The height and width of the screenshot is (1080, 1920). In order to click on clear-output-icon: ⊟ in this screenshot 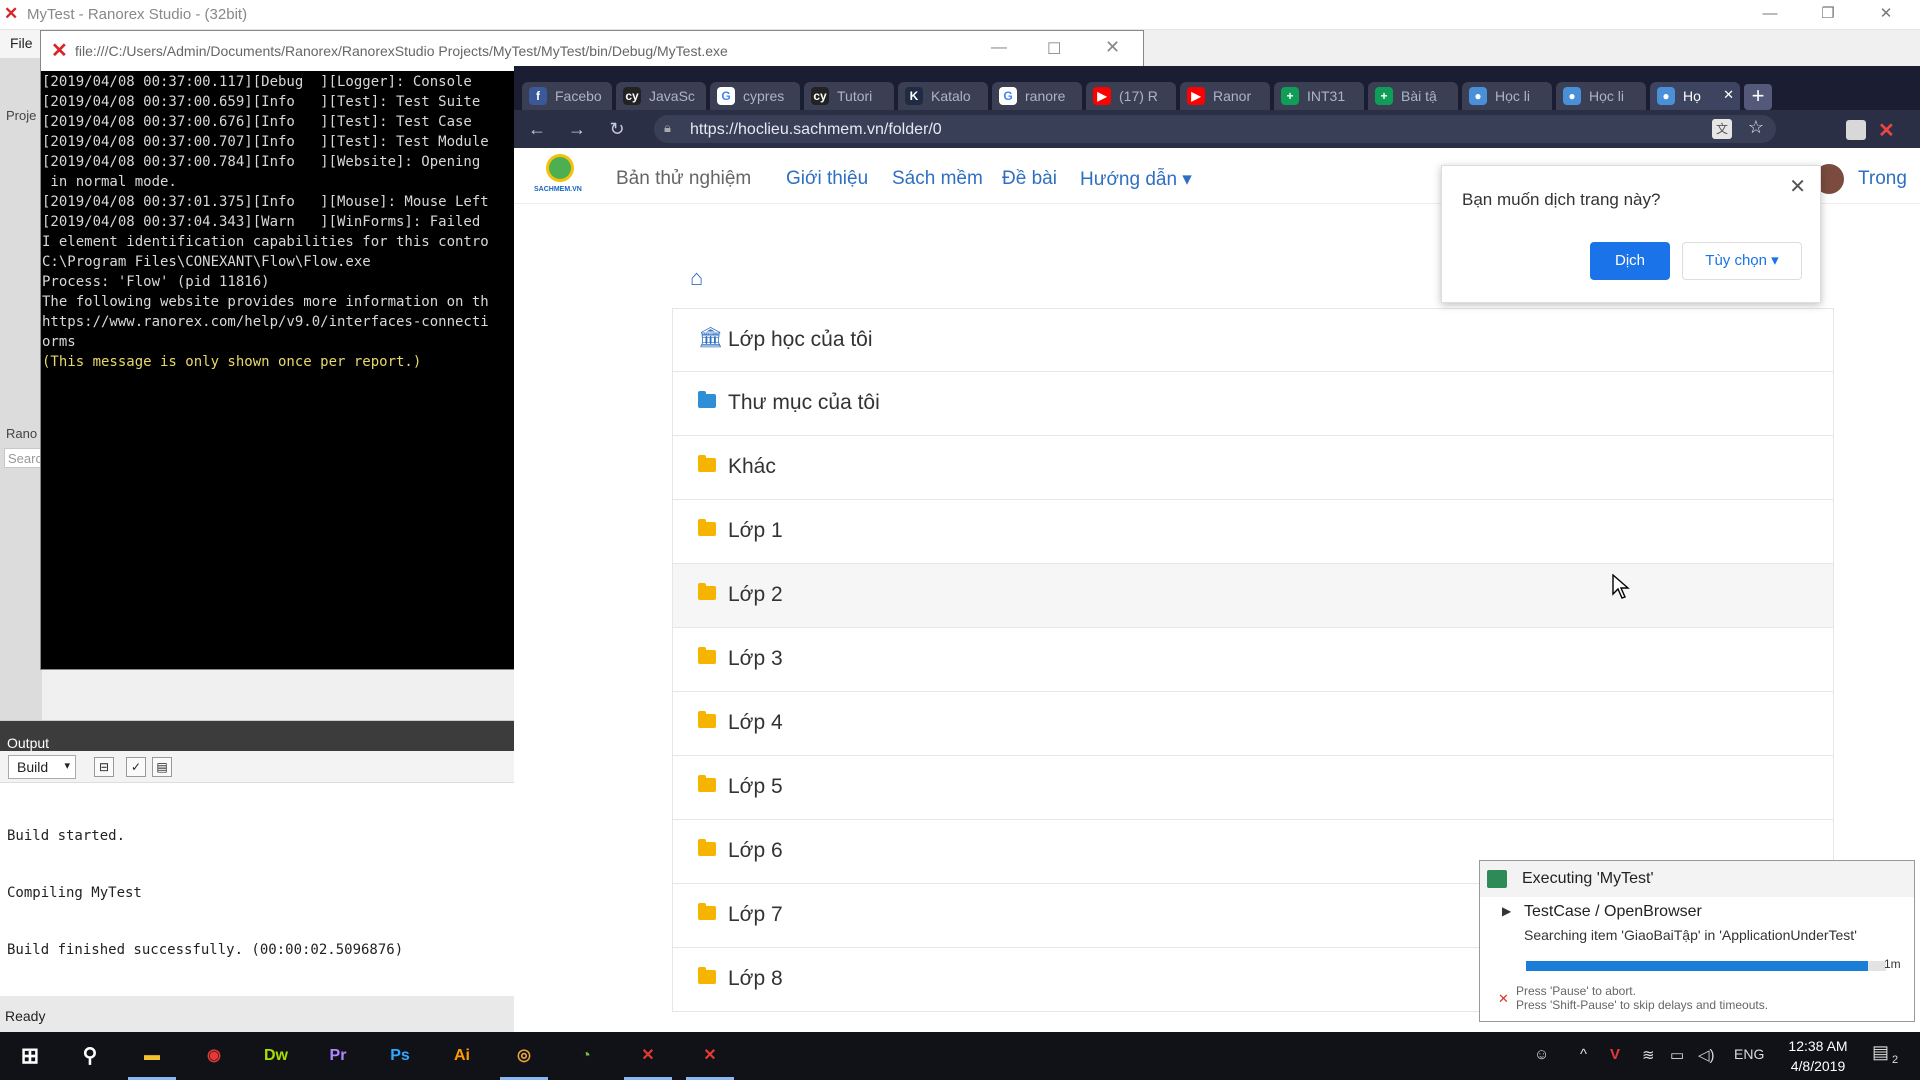, I will do `click(104, 767)`.